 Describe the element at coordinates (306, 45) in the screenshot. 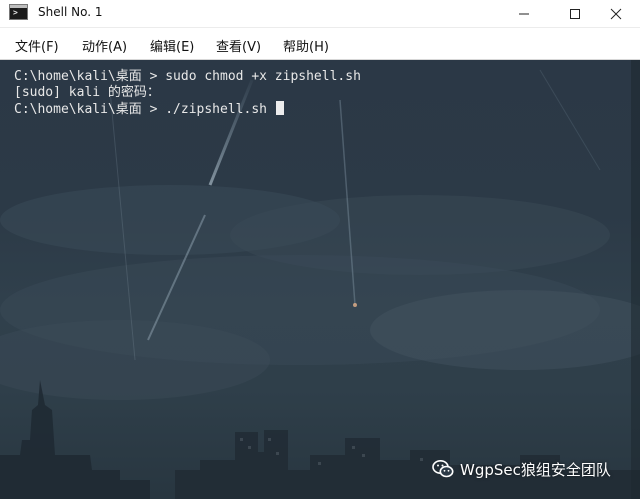

I see `menu-help: 帮助(H)` at that location.